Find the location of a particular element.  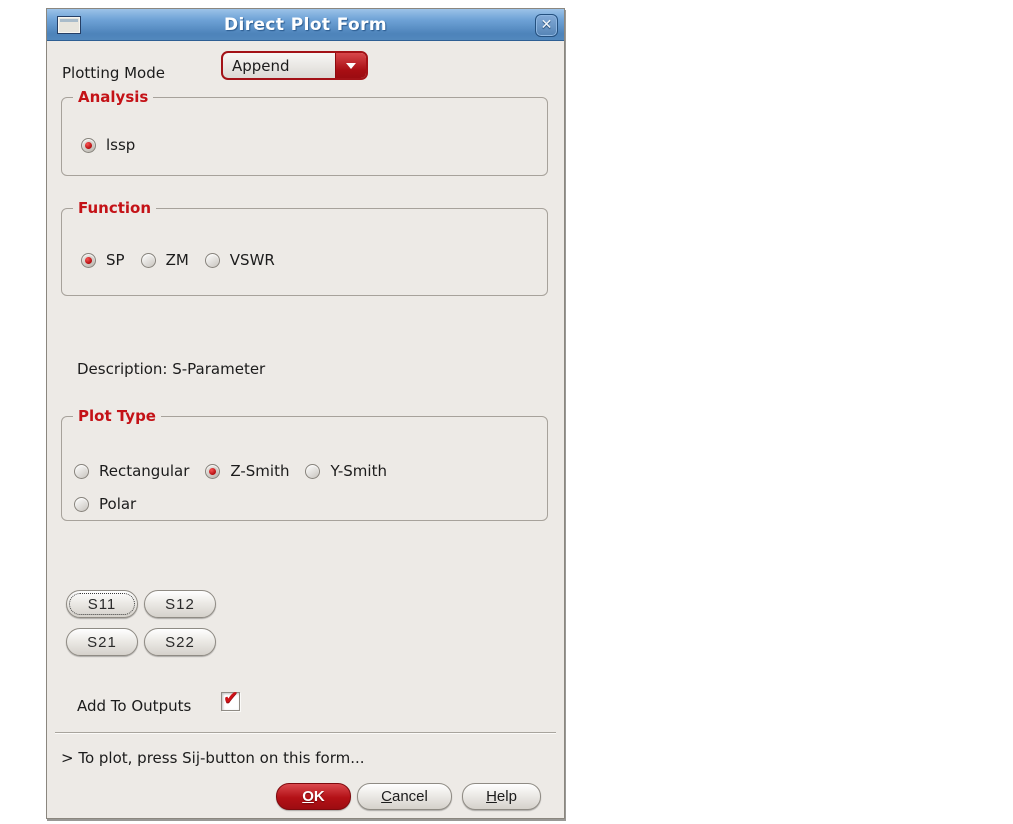

footer-divider is located at coordinates (305, 733).